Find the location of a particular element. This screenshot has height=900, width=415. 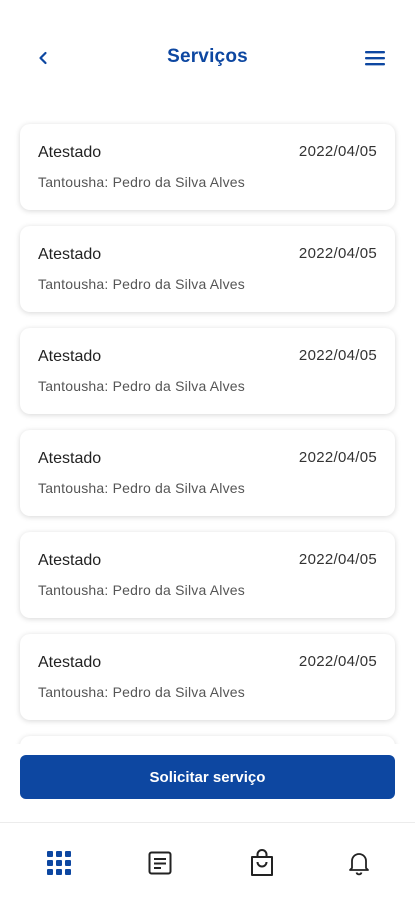

service-card-partial is located at coordinates (207, 740).